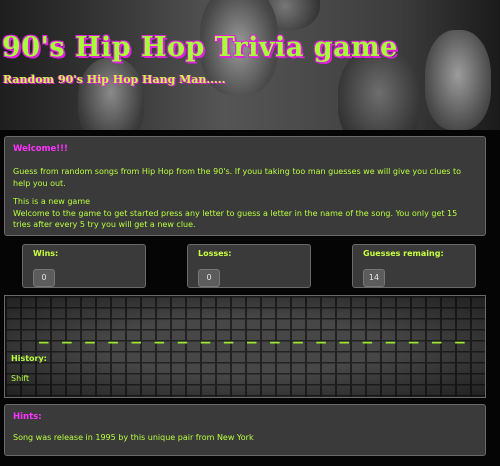 Image resolution: width=500 pixels, height=466 pixels. I want to click on losses-label: Losses:, so click(215, 253).